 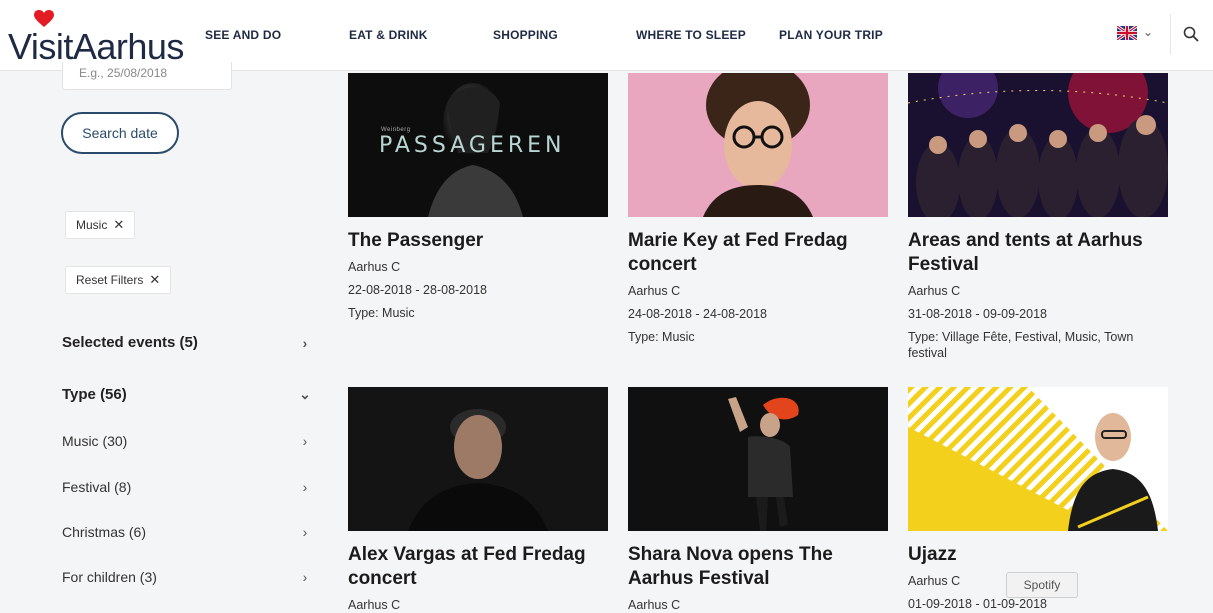 I want to click on event-title: Alex Vargas at Fed Fredag concert, so click(x=478, y=567).